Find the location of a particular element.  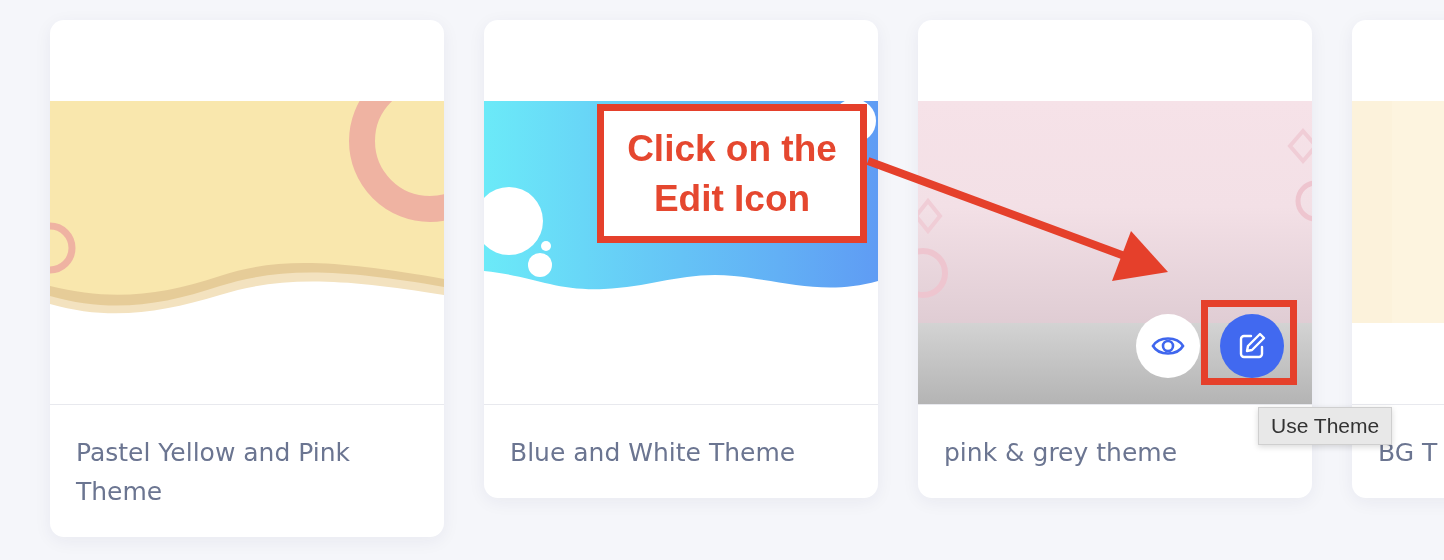

theme-title: Blue and White Theme is located at coordinates (653, 453).